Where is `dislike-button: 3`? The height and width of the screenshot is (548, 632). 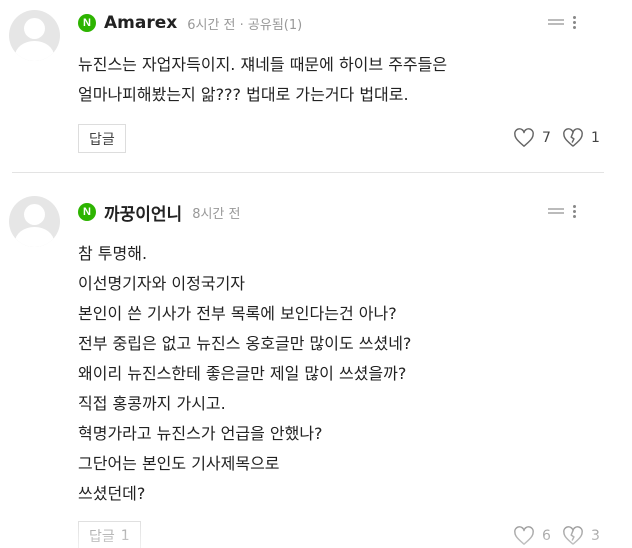 dislike-button: 3 is located at coordinates (581, 536).